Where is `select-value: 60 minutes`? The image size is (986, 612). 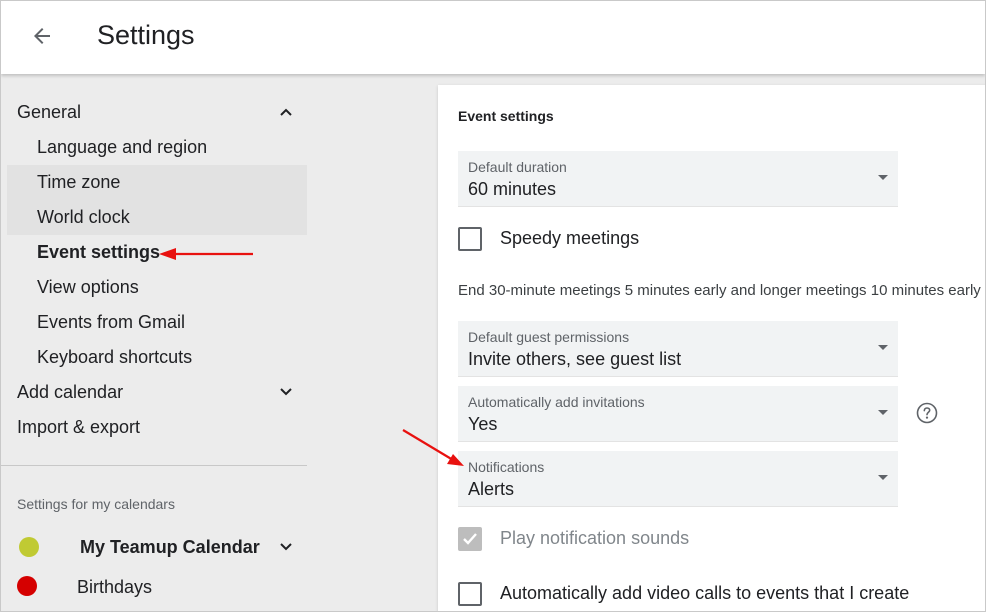 select-value: 60 minutes is located at coordinates (512, 189).